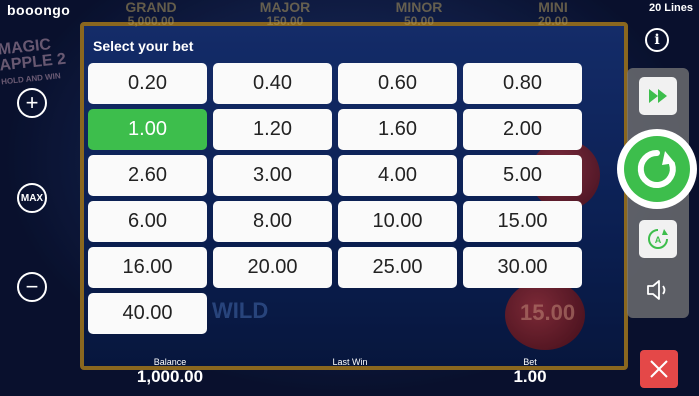 Image resolution: width=699 pixels, height=396 pixels. What do you see at coordinates (170, 362) in the screenshot?
I see `balance-label: Balance` at bounding box center [170, 362].